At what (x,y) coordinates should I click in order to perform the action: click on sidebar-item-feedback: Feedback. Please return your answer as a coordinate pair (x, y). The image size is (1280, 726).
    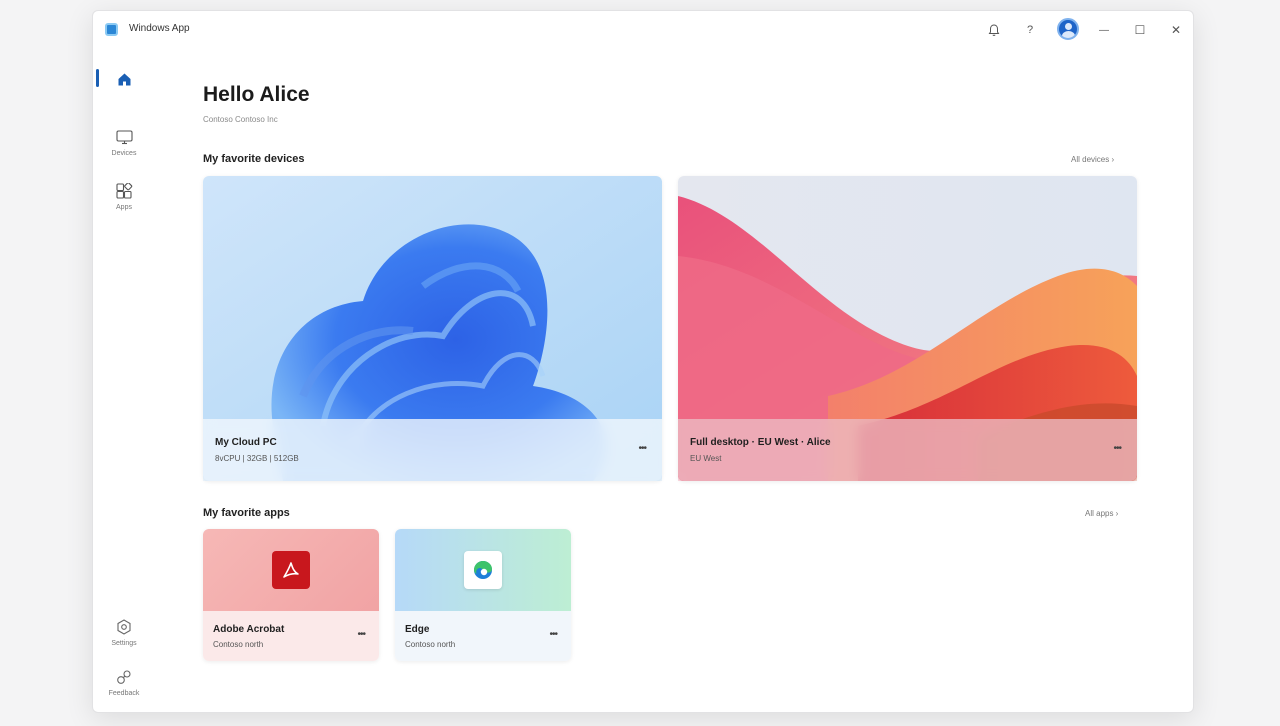
    Looking at the image, I should click on (124, 682).